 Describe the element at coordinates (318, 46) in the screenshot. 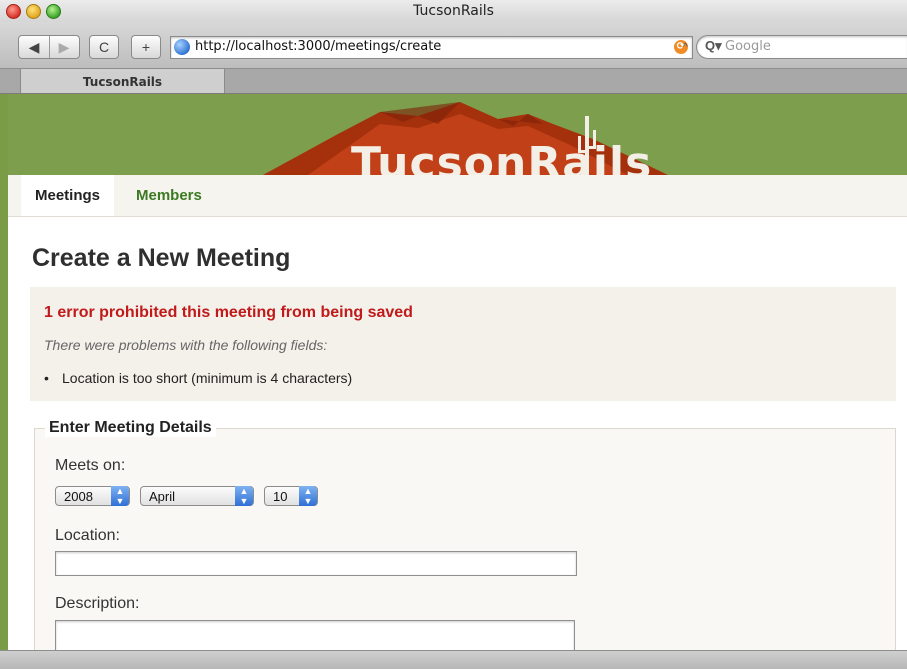

I see `address-bar-url: http://localhost:3000/meetings/create` at that location.